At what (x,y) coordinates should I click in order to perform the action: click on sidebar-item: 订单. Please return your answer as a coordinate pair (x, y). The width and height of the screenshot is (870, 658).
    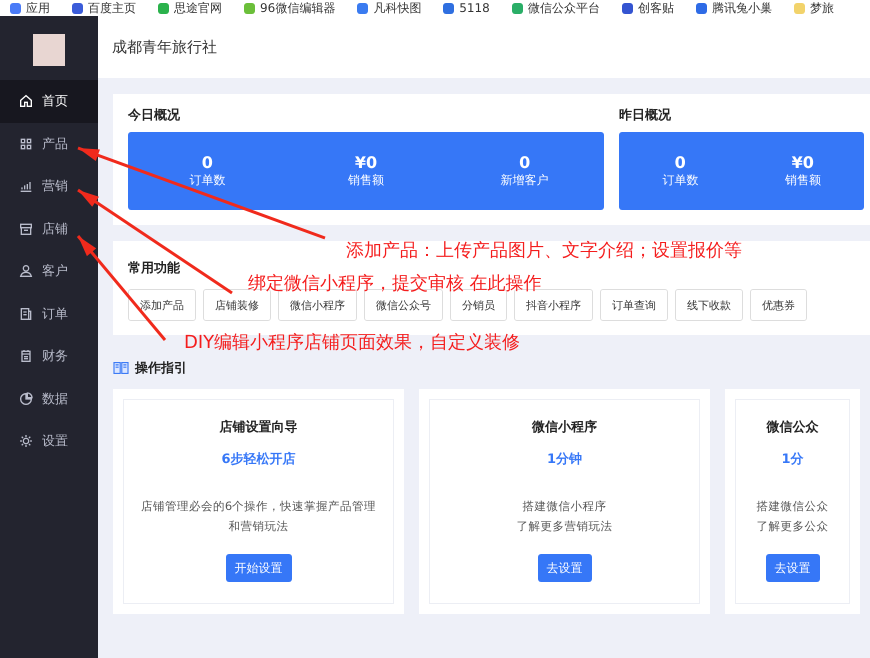
    Looking at the image, I should click on (49, 313).